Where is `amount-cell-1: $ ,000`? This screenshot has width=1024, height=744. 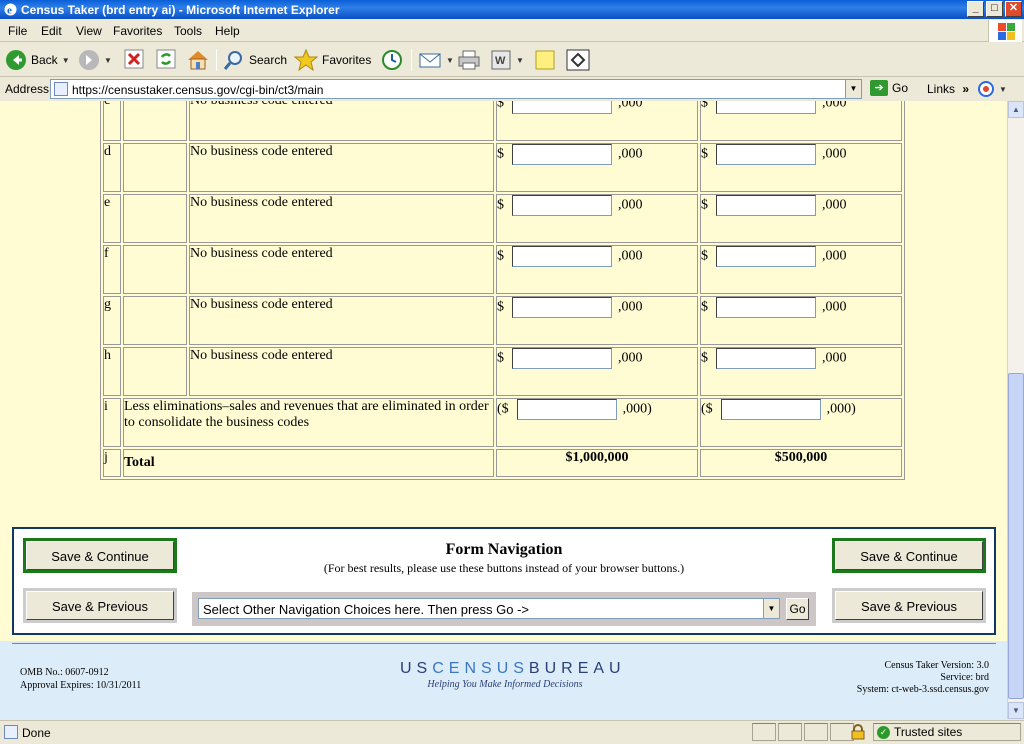 amount-cell-1: $ ,000 is located at coordinates (597, 218).